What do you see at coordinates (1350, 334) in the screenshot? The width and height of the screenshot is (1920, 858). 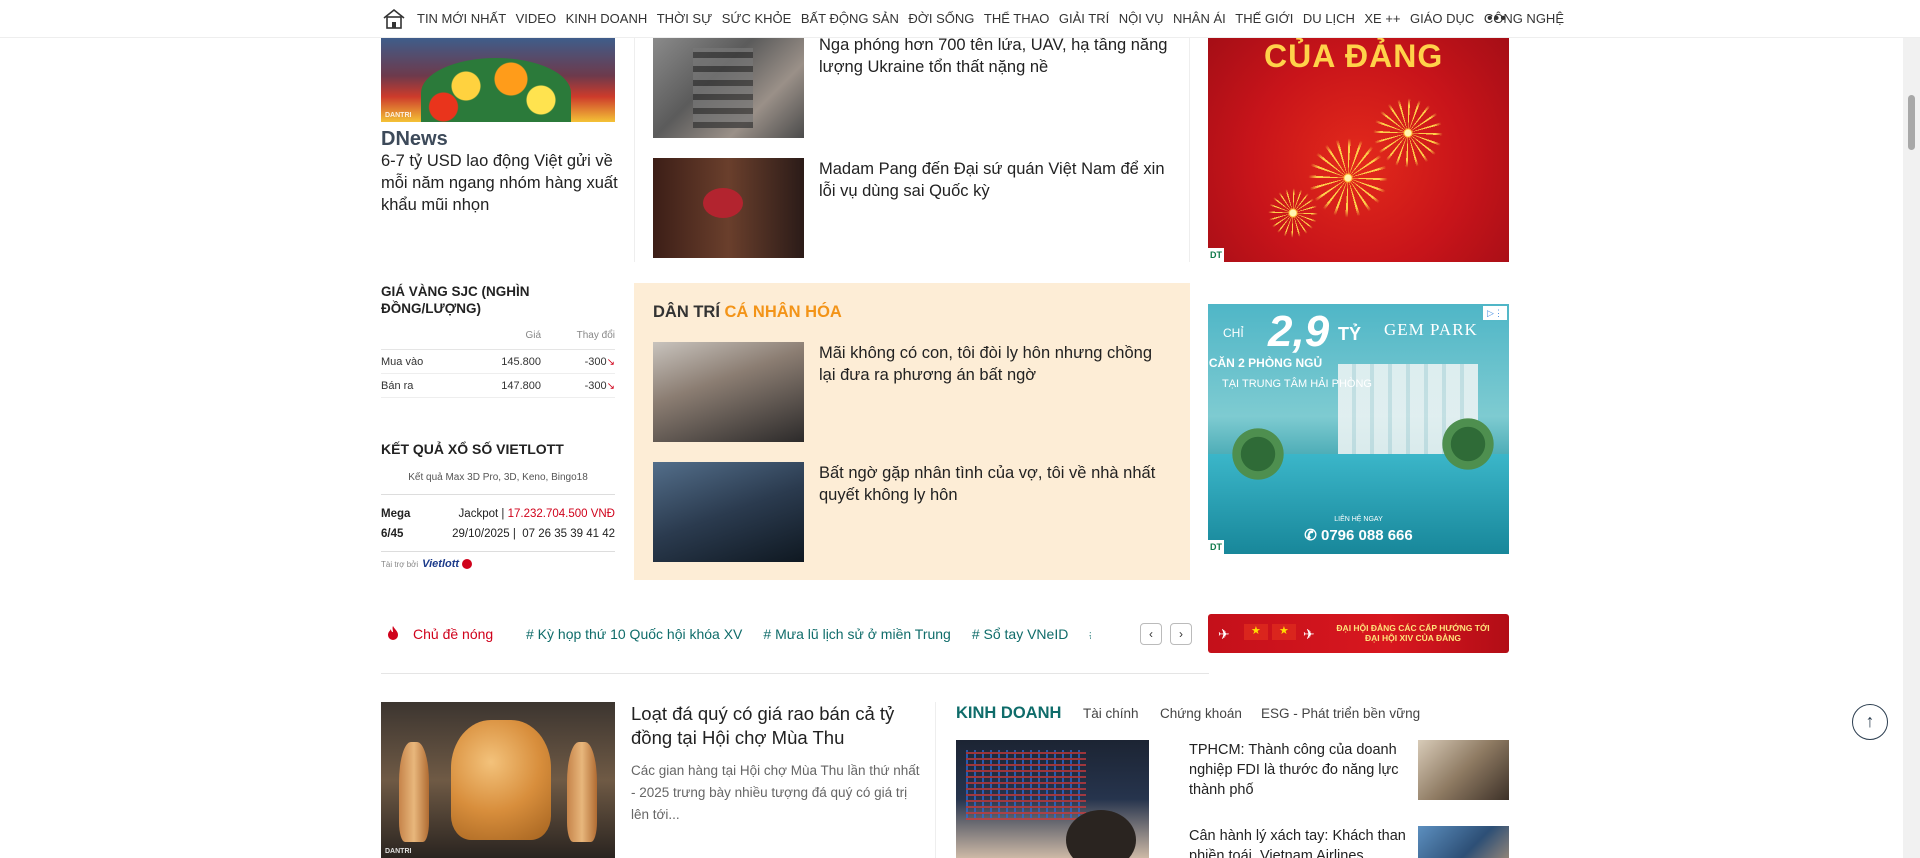 I see `ad-text: TỶ` at bounding box center [1350, 334].